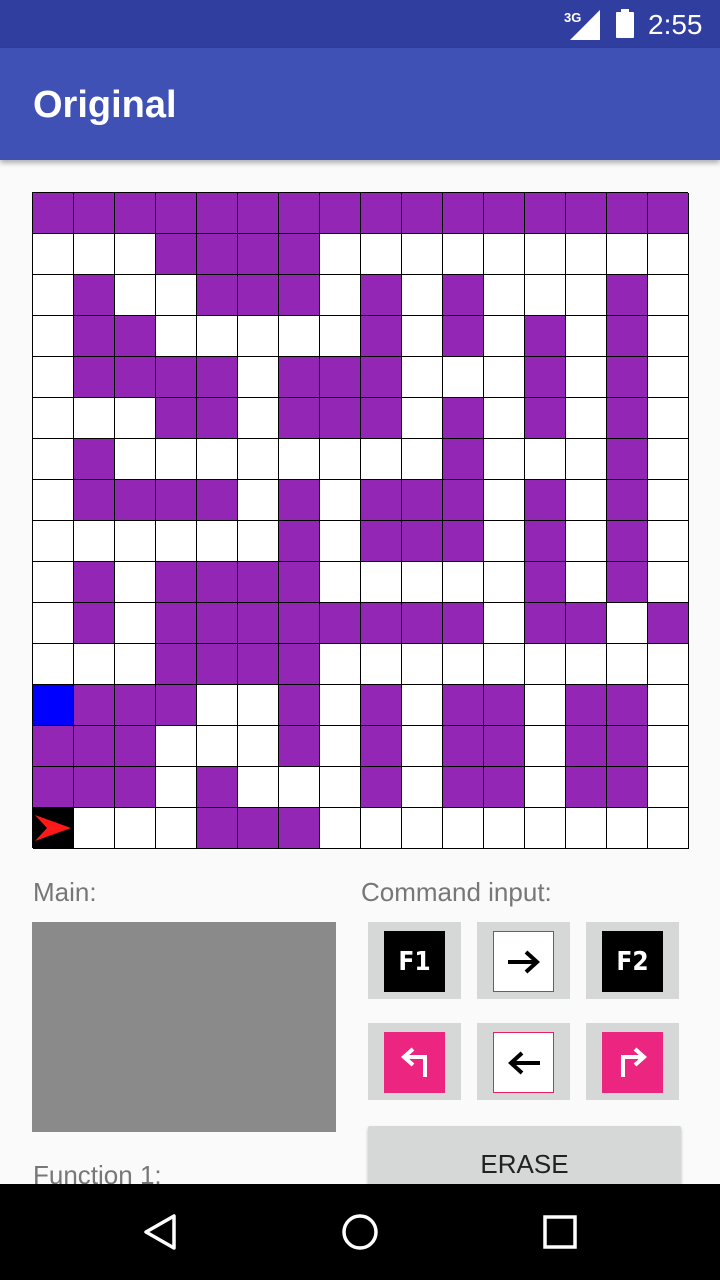 This screenshot has height=1280, width=720. What do you see at coordinates (360, 104) in the screenshot?
I see `app-bar: Original` at bounding box center [360, 104].